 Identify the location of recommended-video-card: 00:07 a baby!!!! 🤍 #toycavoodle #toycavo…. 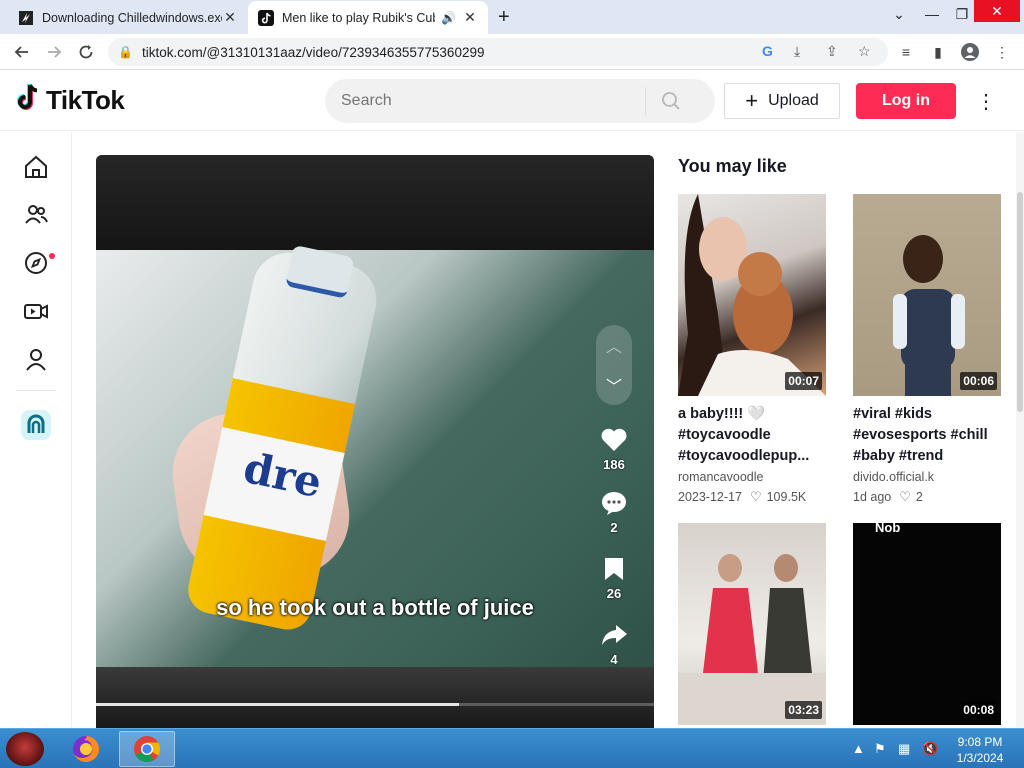
(752, 349).